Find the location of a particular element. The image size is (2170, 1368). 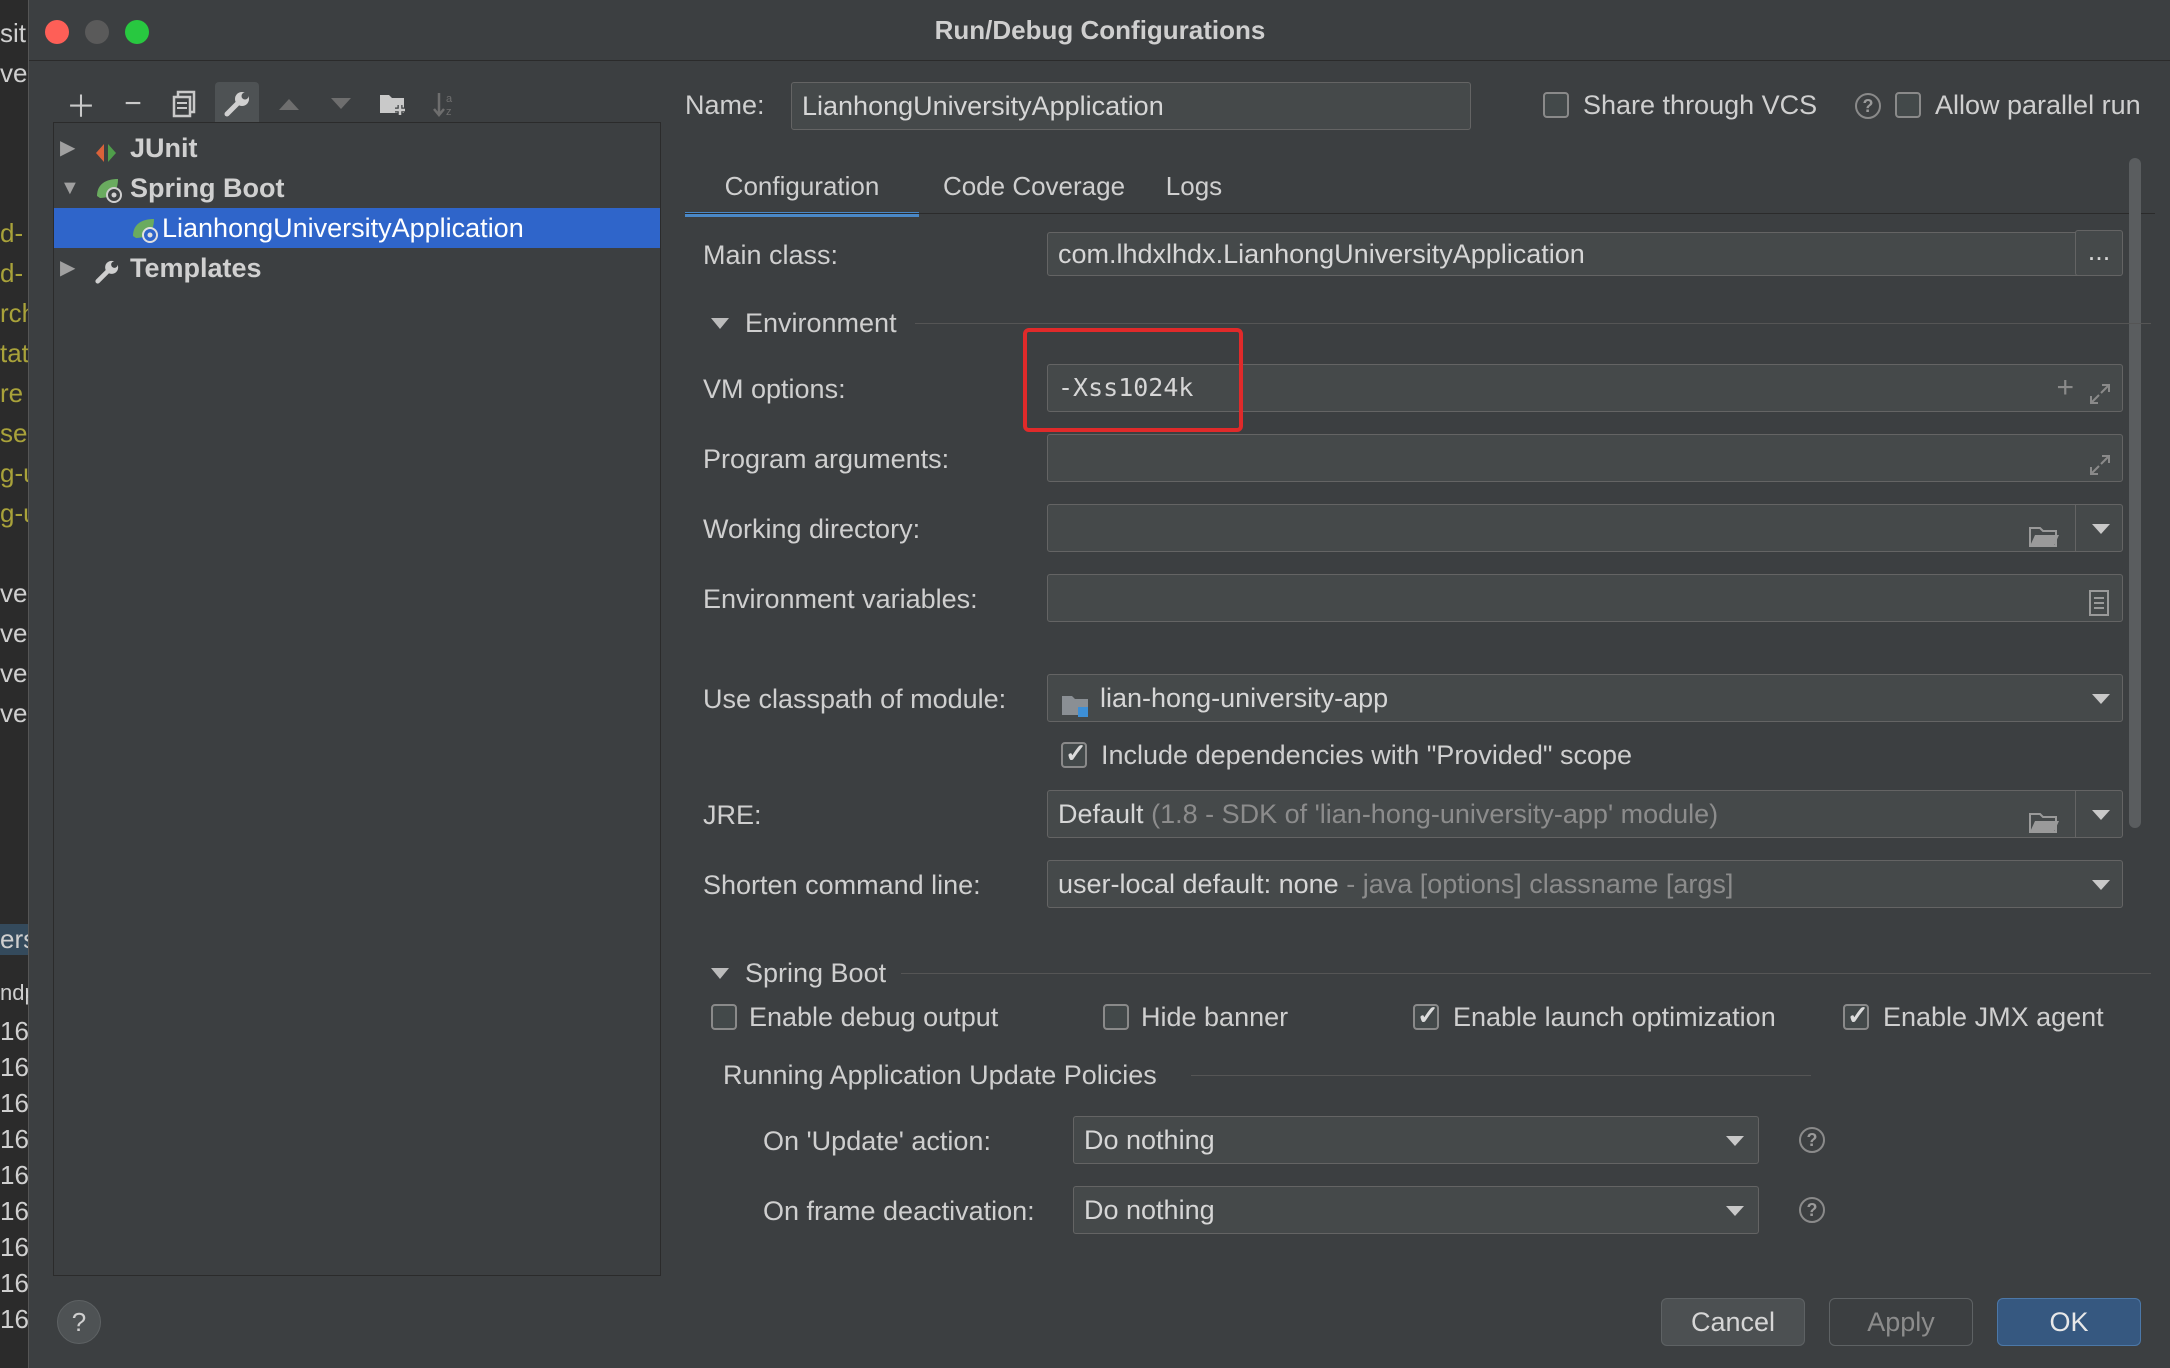

update-action-label: On 'Update' action: is located at coordinates (877, 1141).